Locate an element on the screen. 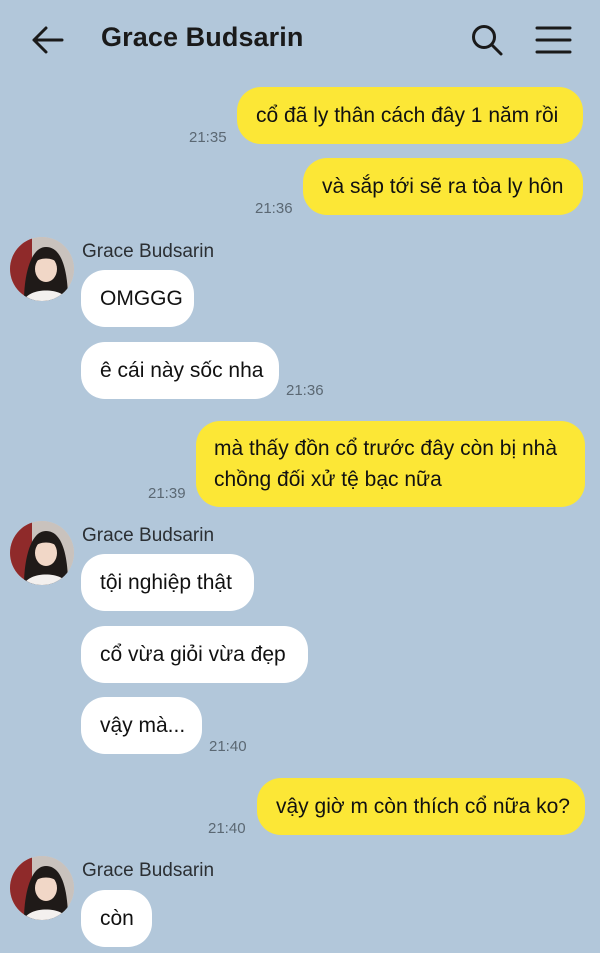 This screenshot has height=953, width=600. menu-button is located at coordinates (554, 41).